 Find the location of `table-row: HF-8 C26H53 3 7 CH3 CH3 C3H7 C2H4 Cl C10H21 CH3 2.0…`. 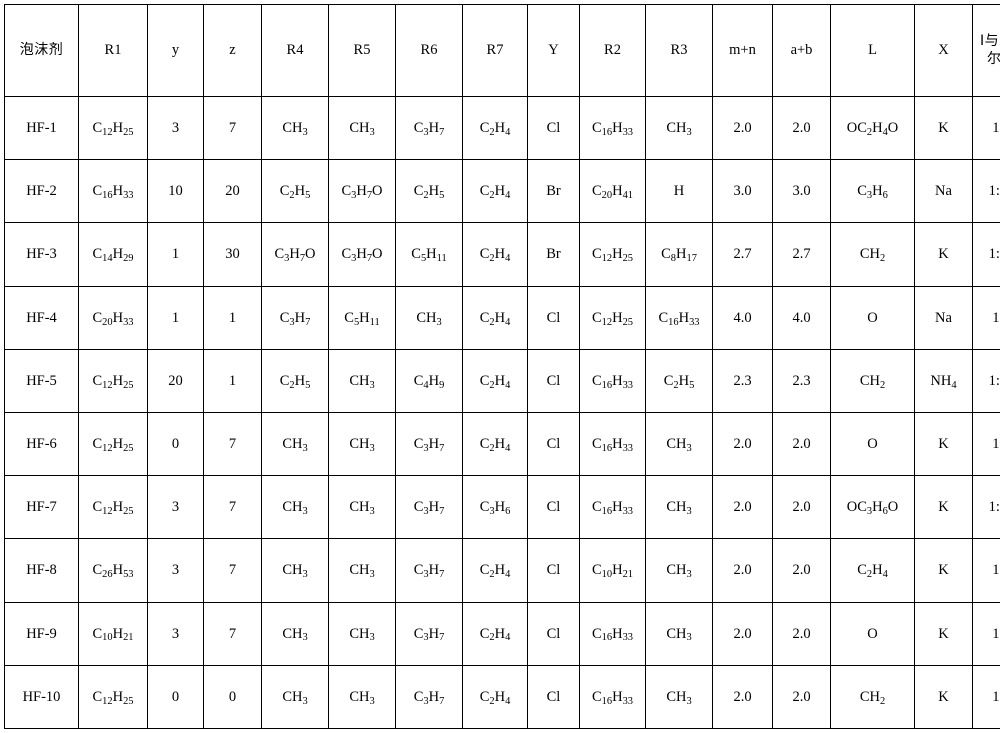

table-row: HF-8 C26H53 3 7 CH3 CH3 C3H7 C2H4 Cl C10H21 CH3 2.0… is located at coordinates (502, 570).